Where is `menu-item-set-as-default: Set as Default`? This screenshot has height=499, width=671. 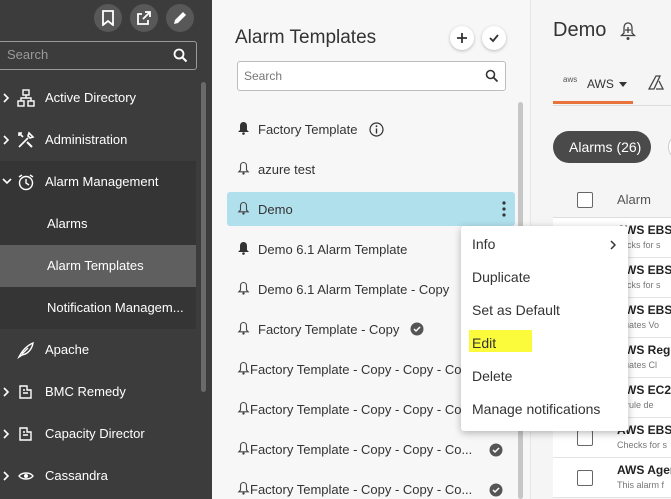 menu-item-set-as-default: Set as Default is located at coordinates (544, 310).